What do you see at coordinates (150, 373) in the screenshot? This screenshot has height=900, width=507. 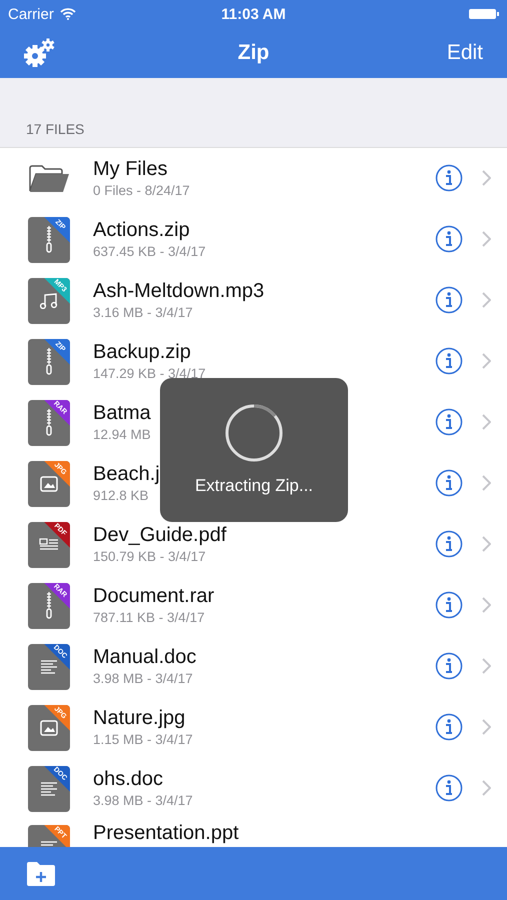 I see `file-details: 147.29 KB - 3/4/17` at bounding box center [150, 373].